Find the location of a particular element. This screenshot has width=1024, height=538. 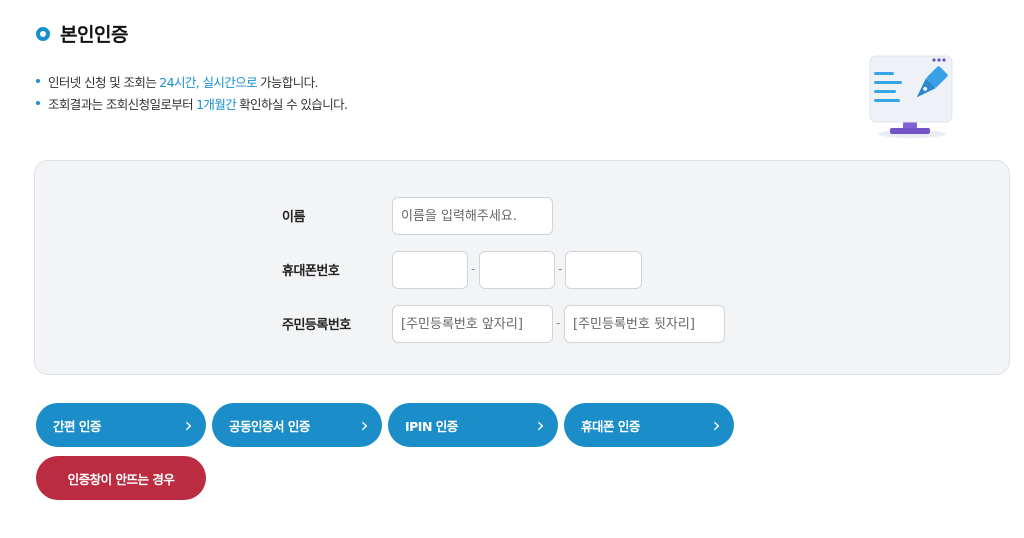

monitor-pen-icon is located at coordinates (911, 96).